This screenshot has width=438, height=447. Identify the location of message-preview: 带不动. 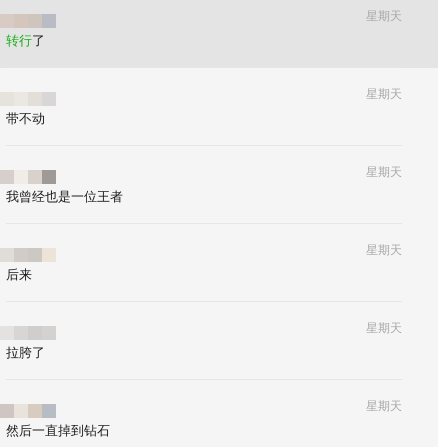
(26, 120).